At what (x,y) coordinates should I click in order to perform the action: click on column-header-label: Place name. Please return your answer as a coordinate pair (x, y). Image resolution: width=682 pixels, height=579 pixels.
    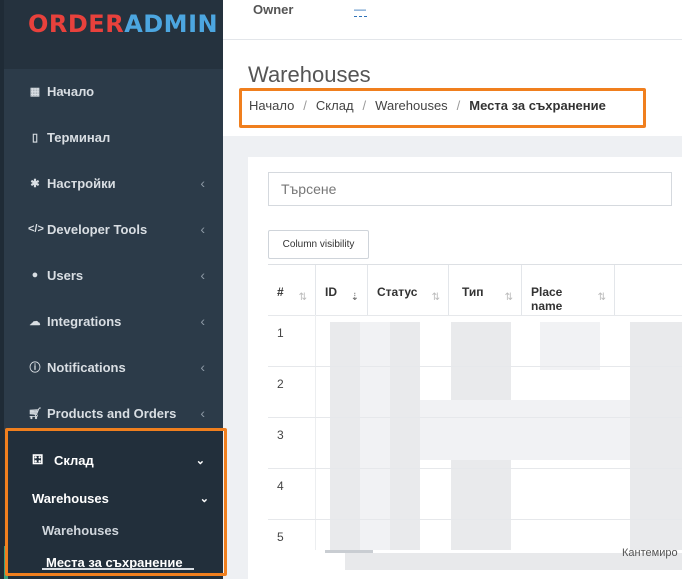
    Looking at the image, I should click on (547, 299).